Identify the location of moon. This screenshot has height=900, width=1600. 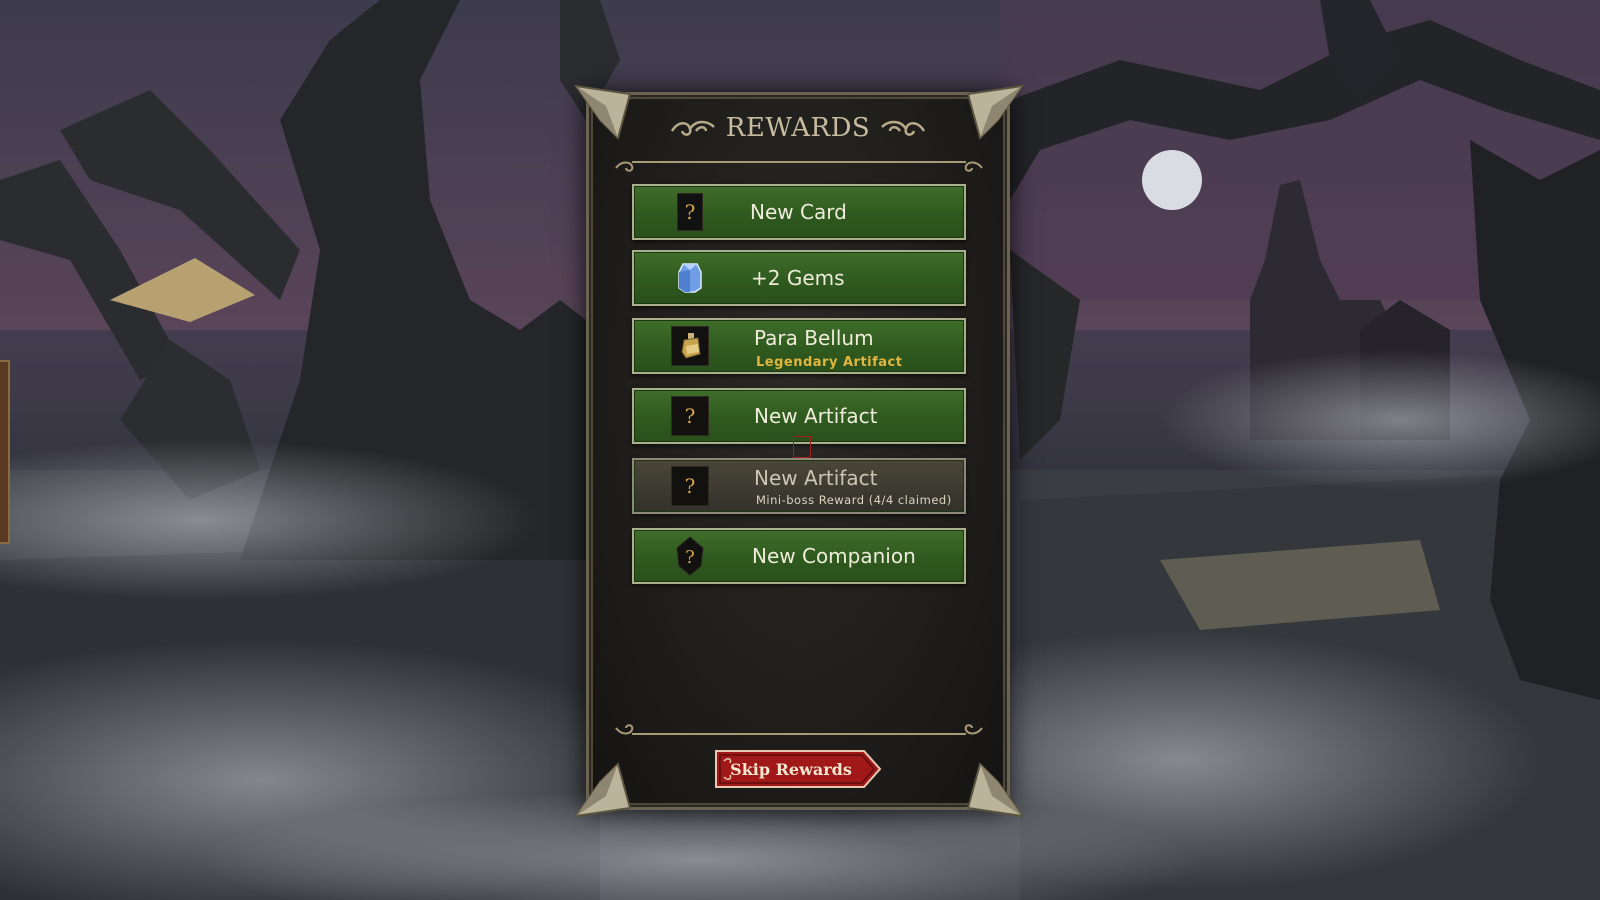
(1172, 180).